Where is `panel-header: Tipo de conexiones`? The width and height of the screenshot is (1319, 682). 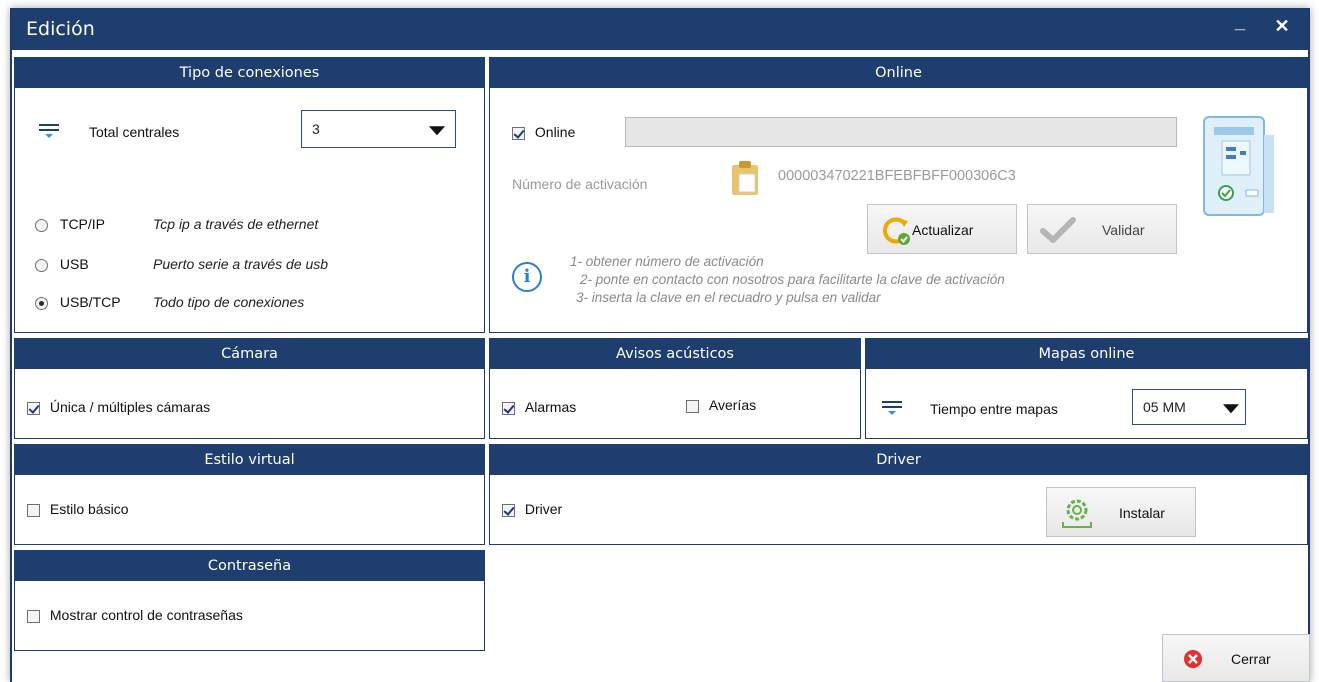 panel-header: Tipo de conexiones is located at coordinates (249, 73).